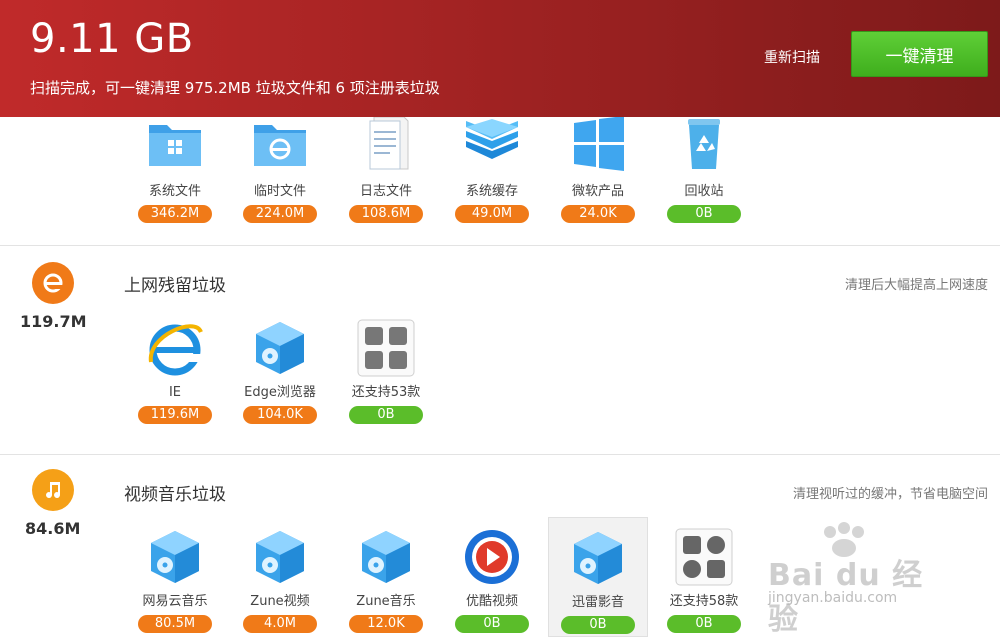 This screenshot has height=638, width=1000. What do you see at coordinates (492, 214) in the screenshot?
I see `item-size-badge: 49.0M` at bounding box center [492, 214].